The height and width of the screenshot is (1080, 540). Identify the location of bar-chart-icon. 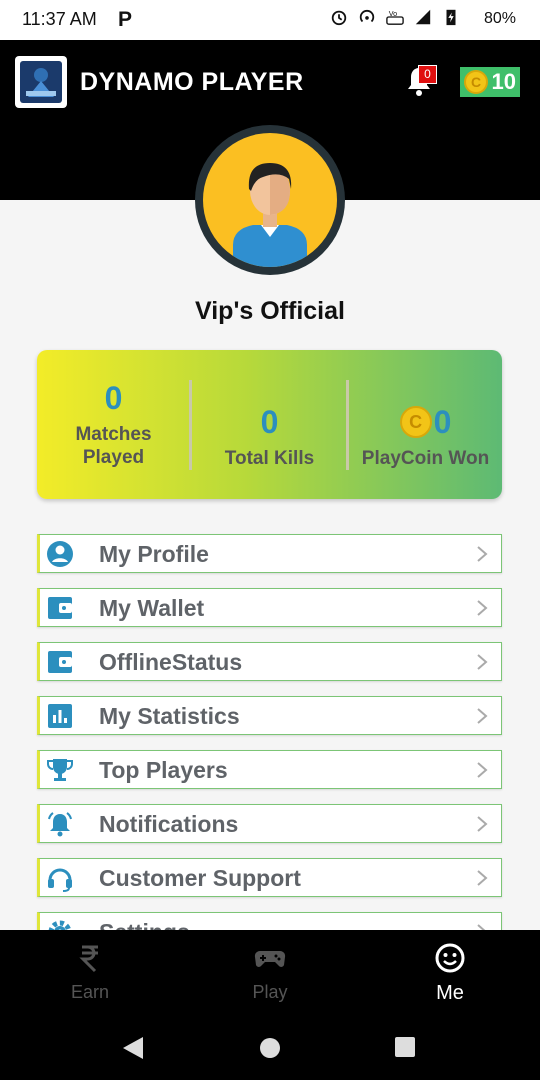
(60, 716).